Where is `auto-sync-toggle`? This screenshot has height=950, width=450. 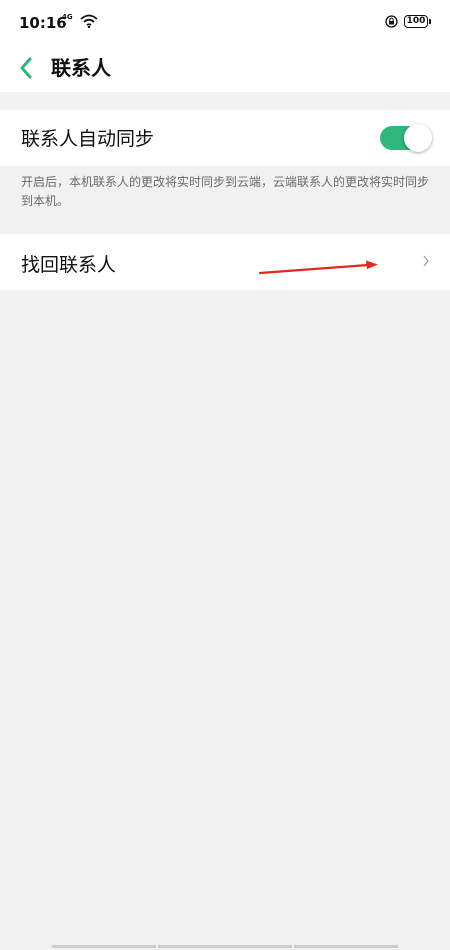 auto-sync-toggle is located at coordinates (406, 138).